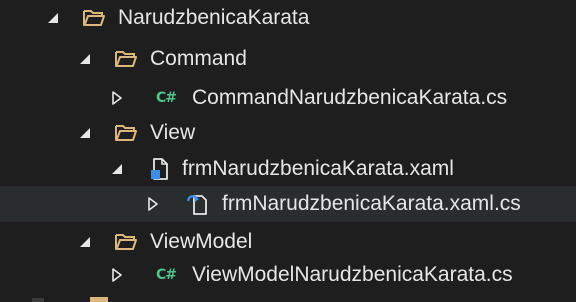 This screenshot has height=302, width=576. Describe the element at coordinates (288, 59) in the screenshot. I see `tree-item-command: Command` at that location.